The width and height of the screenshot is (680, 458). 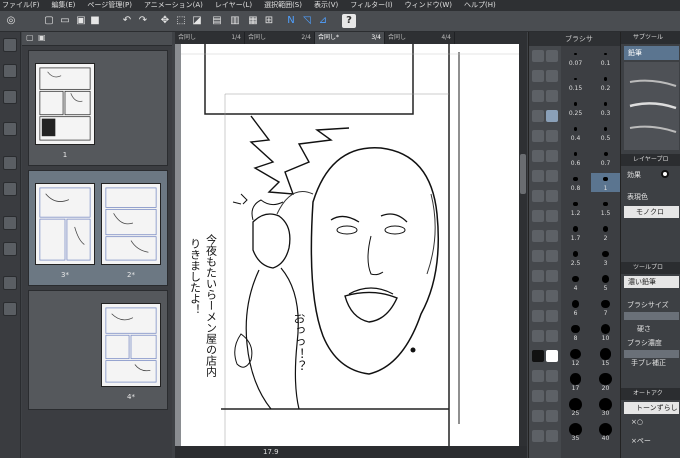 I want to click on brush-size-option: 7, so click(x=605, y=307).